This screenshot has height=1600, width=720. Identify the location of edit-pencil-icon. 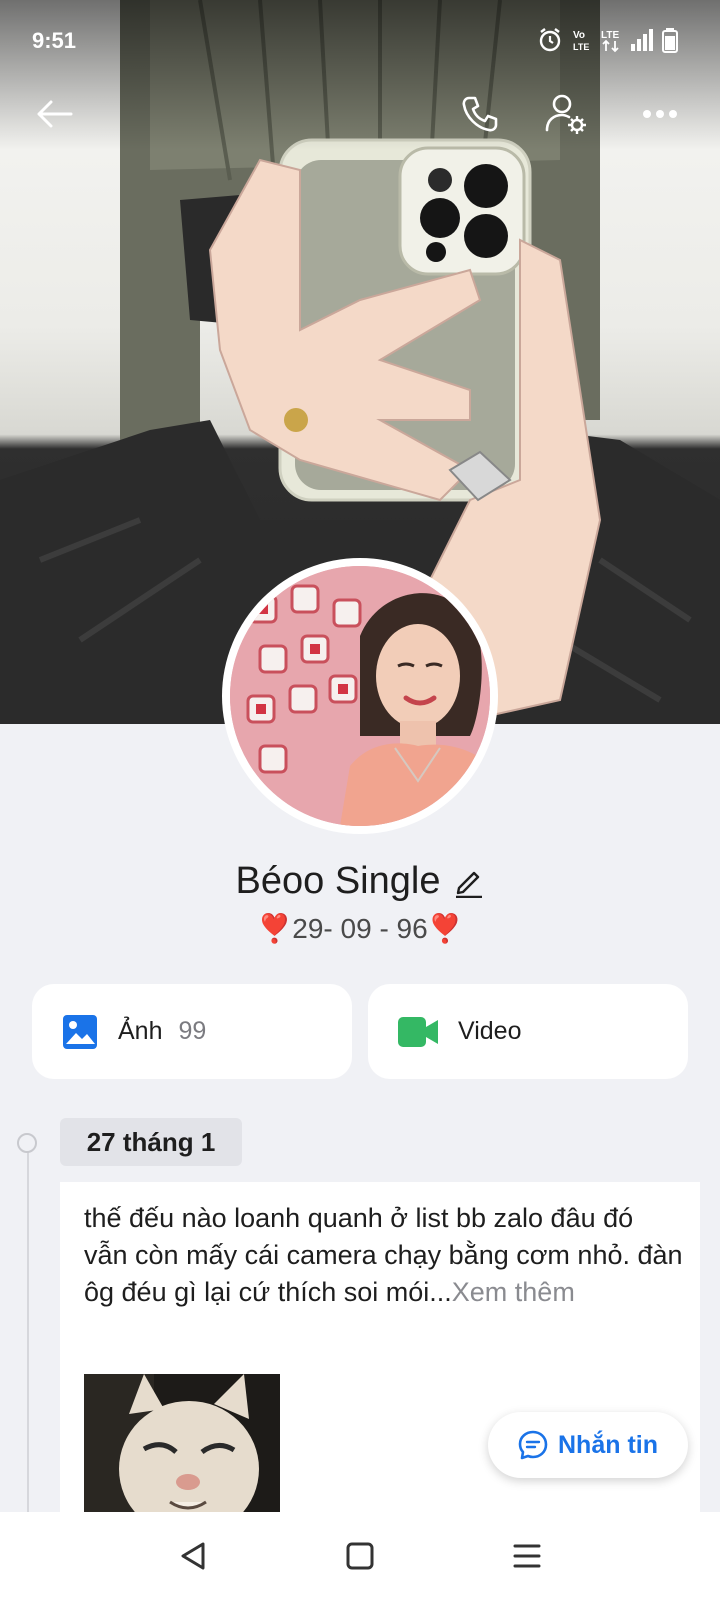
(469, 882).